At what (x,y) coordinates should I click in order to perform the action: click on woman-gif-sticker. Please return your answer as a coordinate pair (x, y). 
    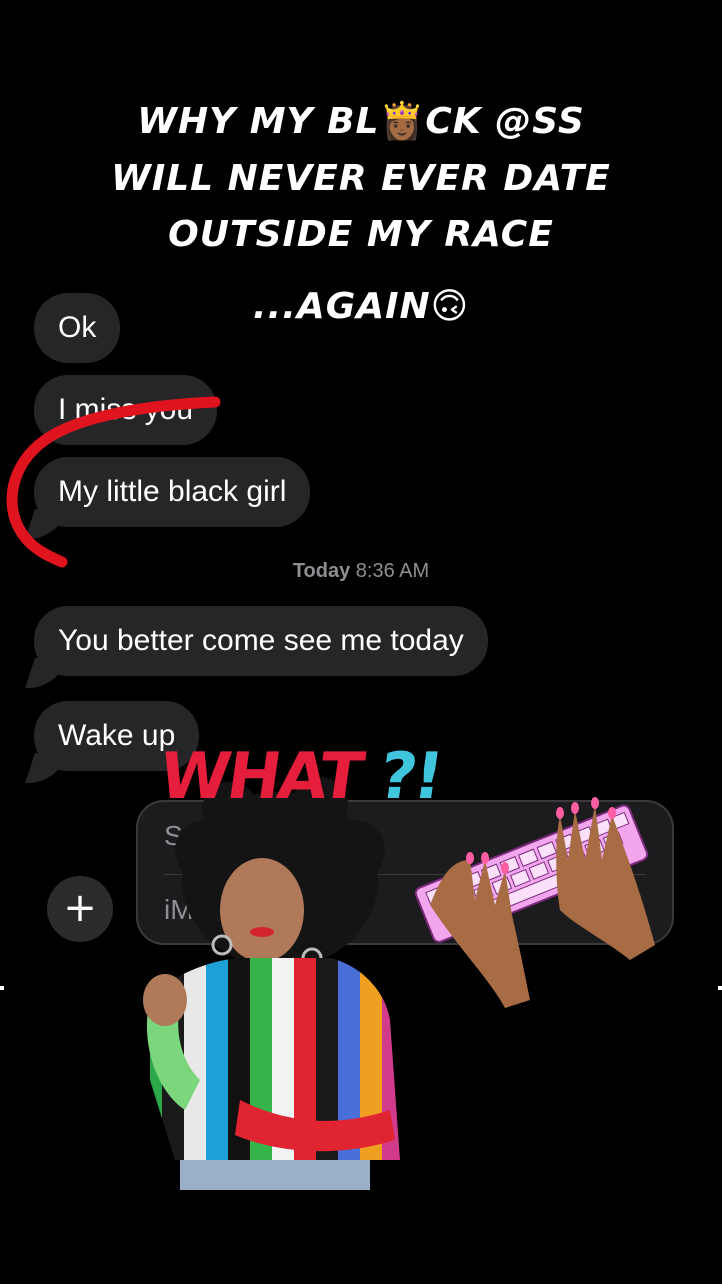
    Looking at the image, I should click on (271, 983).